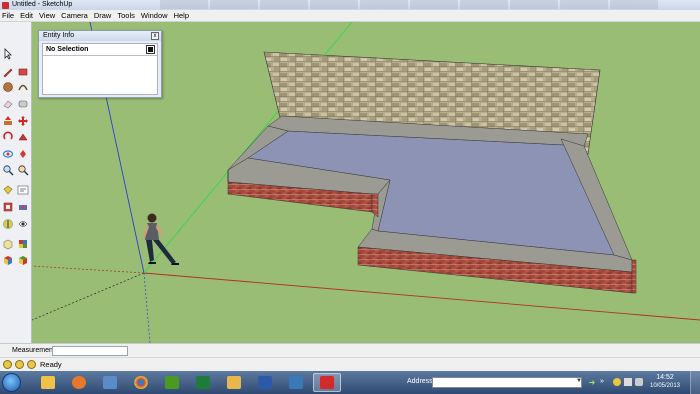 The height and width of the screenshot is (394, 700). Describe the element at coordinates (8, 207) in the screenshot. I see `walk-tool-icon` at that location.